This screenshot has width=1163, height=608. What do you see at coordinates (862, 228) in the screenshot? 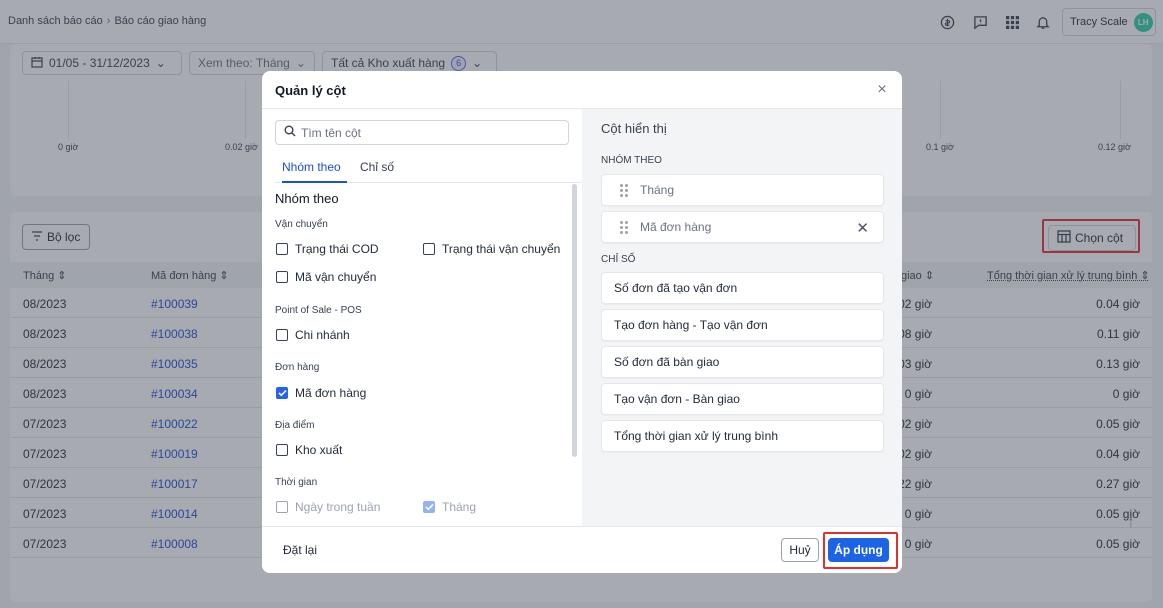
I see `remove-icon: ✕` at bounding box center [862, 228].